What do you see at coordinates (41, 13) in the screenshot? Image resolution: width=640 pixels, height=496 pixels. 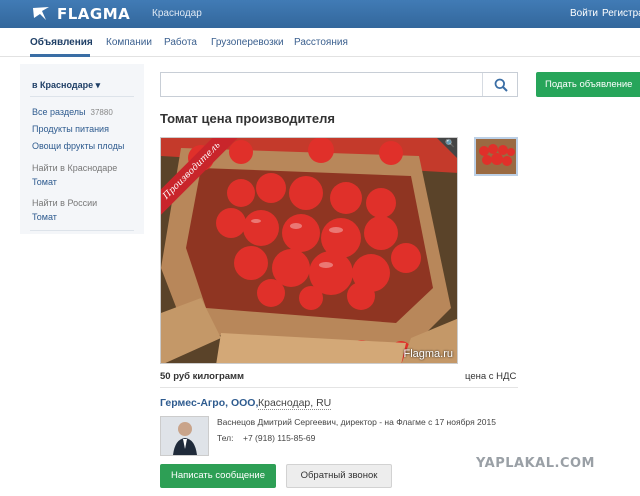 I see `flag-logo-icon` at bounding box center [41, 13].